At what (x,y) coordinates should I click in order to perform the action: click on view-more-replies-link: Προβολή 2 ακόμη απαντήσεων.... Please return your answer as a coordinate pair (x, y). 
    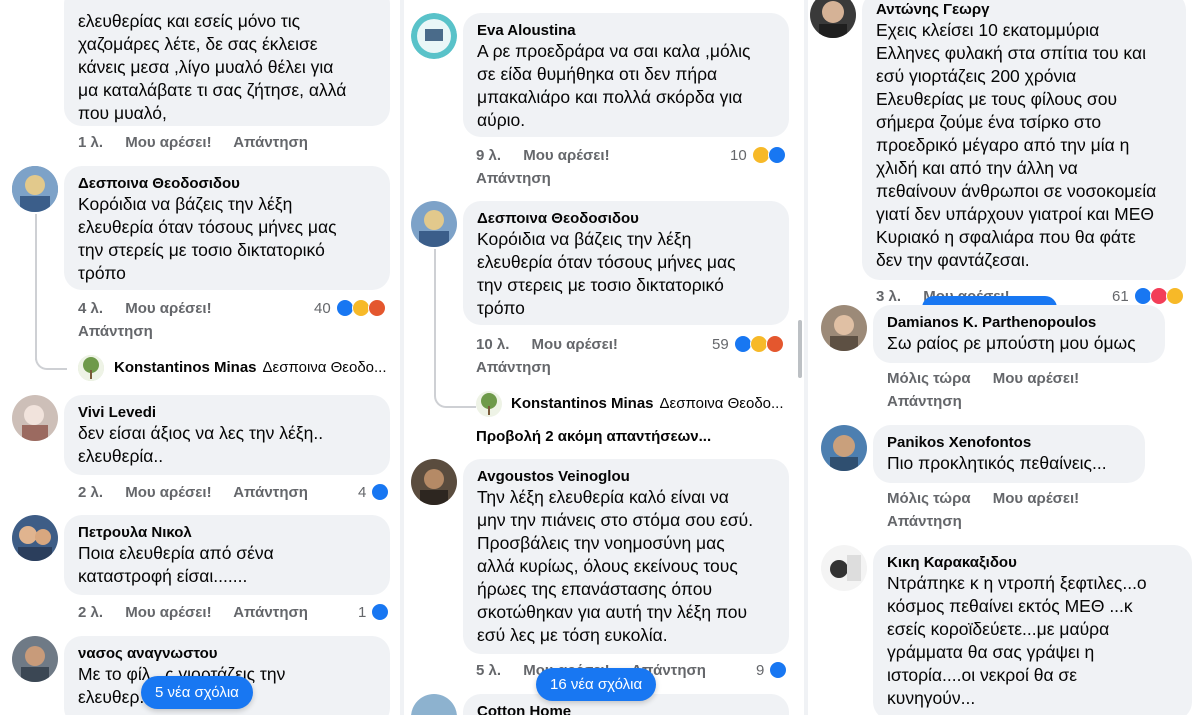
    Looking at the image, I should click on (593, 436).